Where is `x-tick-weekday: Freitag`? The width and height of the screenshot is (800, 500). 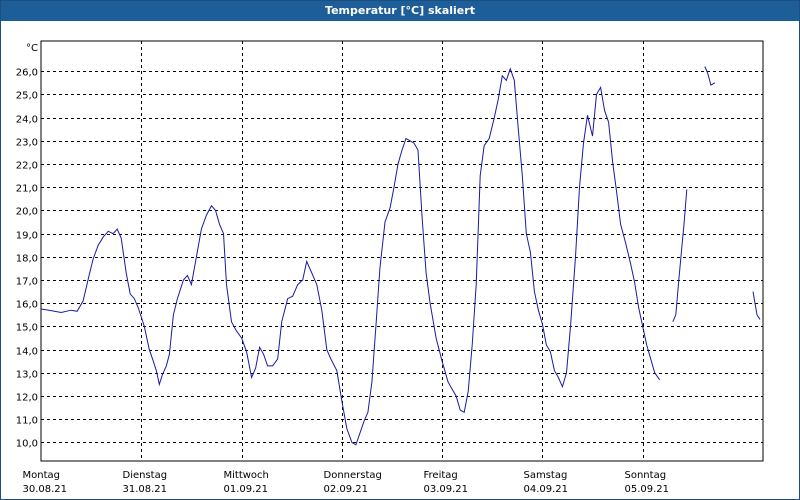
x-tick-weekday: Freitag is located at coordinates (441, 475).